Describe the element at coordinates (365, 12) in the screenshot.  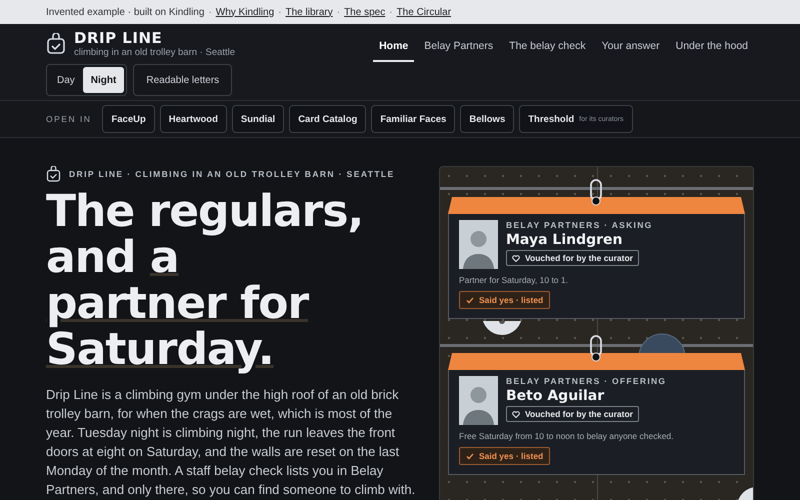
I see `strip-link: The spec` at that location.